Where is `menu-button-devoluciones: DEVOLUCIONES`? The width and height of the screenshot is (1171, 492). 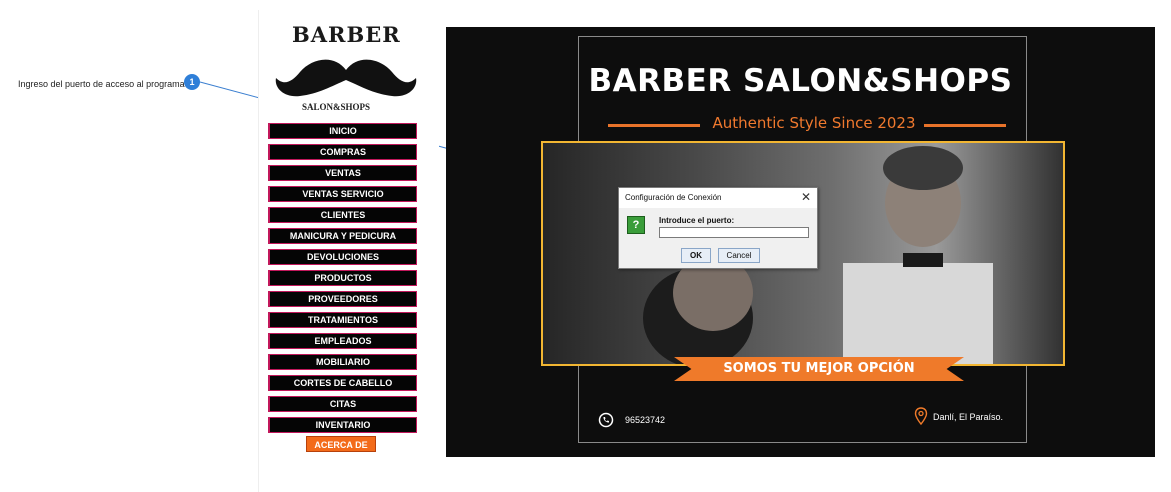 menu-button-devoluciones: DEVOLUCIONES is located at coordinates (342, 257).